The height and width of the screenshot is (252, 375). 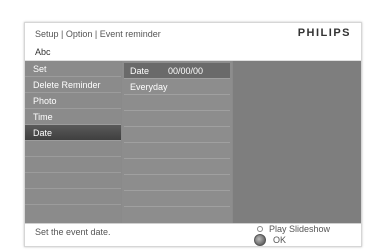 What do you see at coordinates (280, 240) in the screenshot?
I see `ok-label: OK` at bounding box center [280, 240].